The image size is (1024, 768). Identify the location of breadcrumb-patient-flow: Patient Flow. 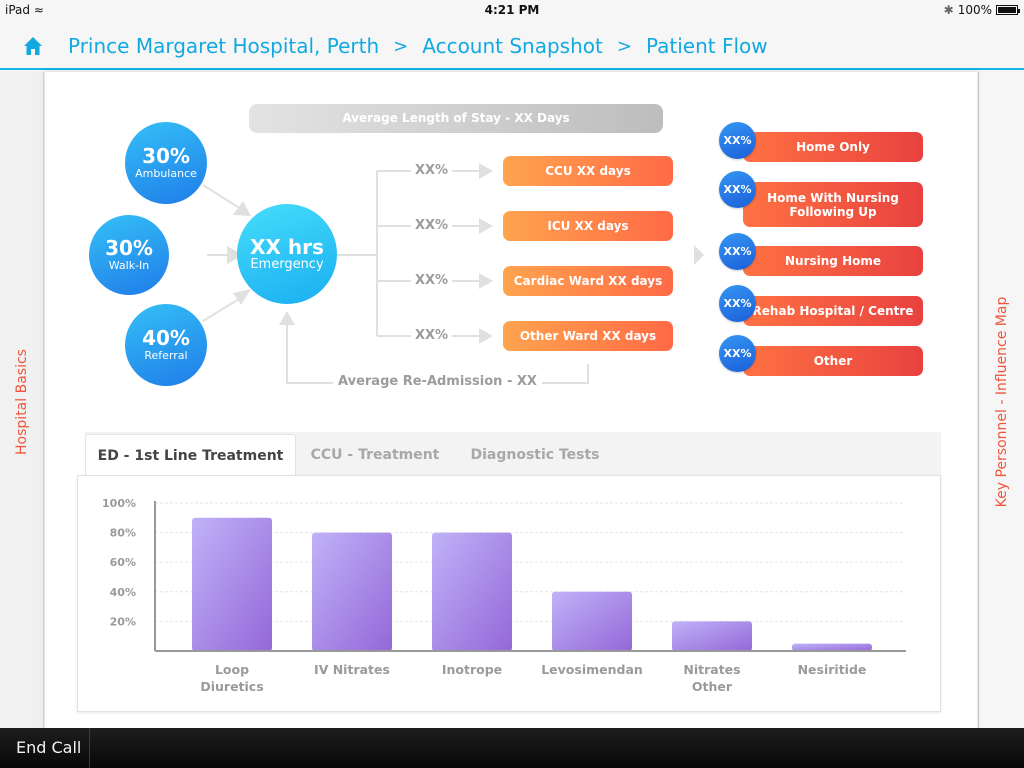
(706, 46).